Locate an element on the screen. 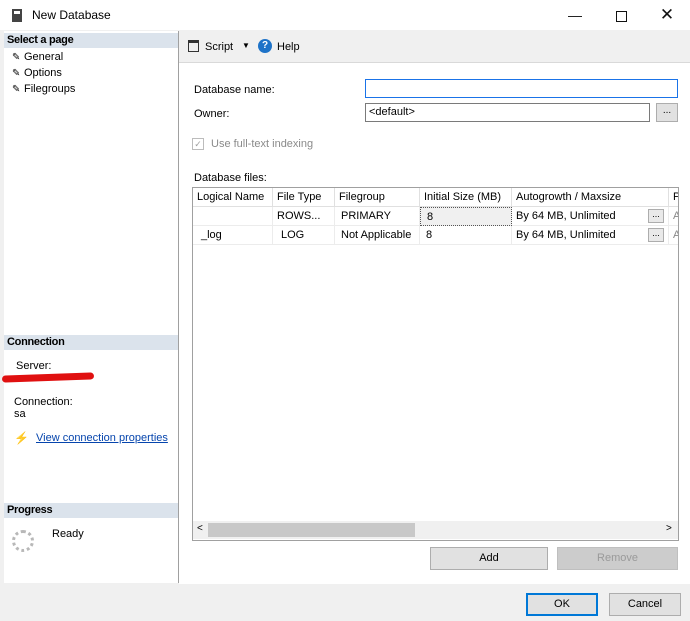  select-page-header: Select a page is located at coordinates (91, 40).